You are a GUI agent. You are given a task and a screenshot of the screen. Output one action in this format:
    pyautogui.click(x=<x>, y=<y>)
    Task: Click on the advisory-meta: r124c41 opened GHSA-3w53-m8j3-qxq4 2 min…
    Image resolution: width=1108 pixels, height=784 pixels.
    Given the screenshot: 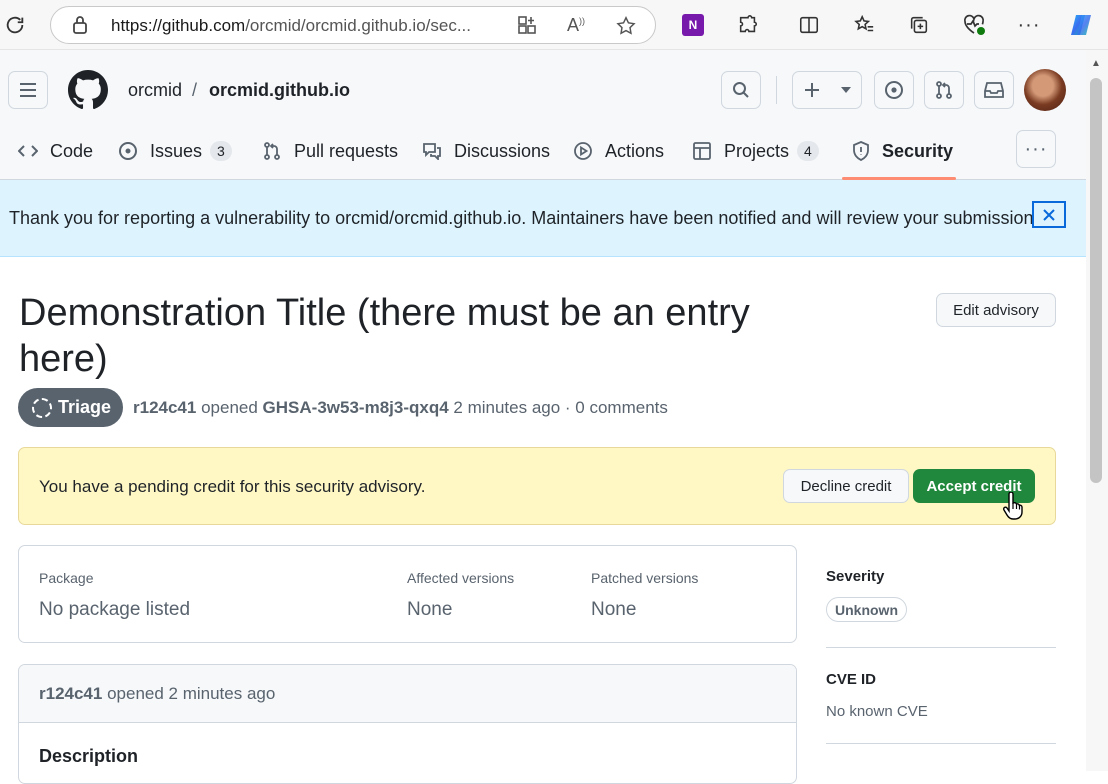 What is the action you would take?
    pyautogui.click(x=400, y=408)
    